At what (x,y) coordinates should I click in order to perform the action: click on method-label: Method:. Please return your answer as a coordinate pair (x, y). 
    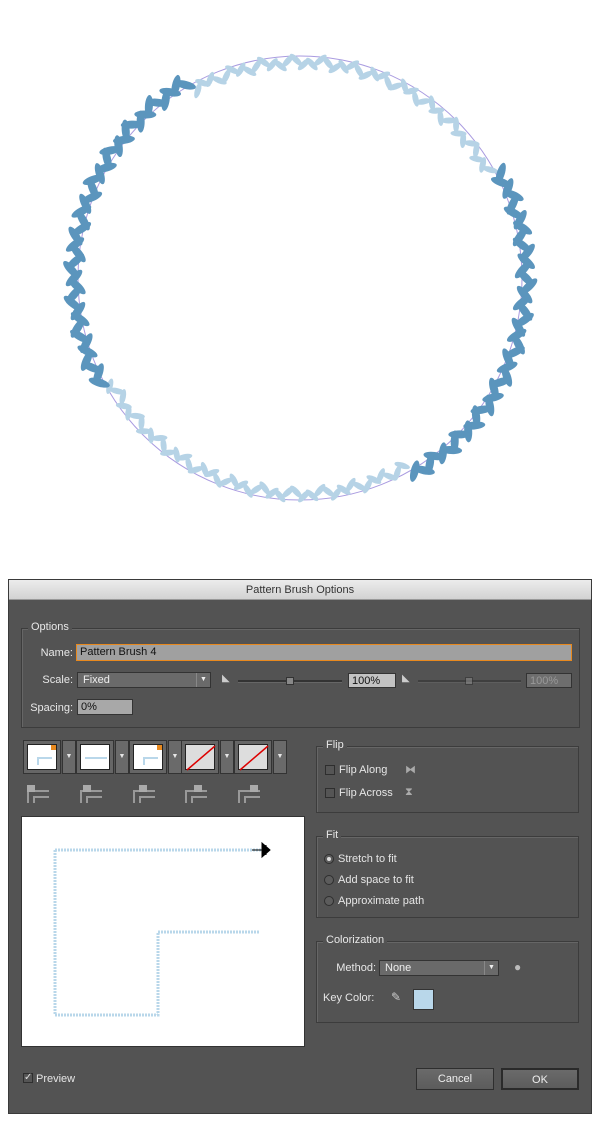
    Looking at the image, I should click on (356, 968).